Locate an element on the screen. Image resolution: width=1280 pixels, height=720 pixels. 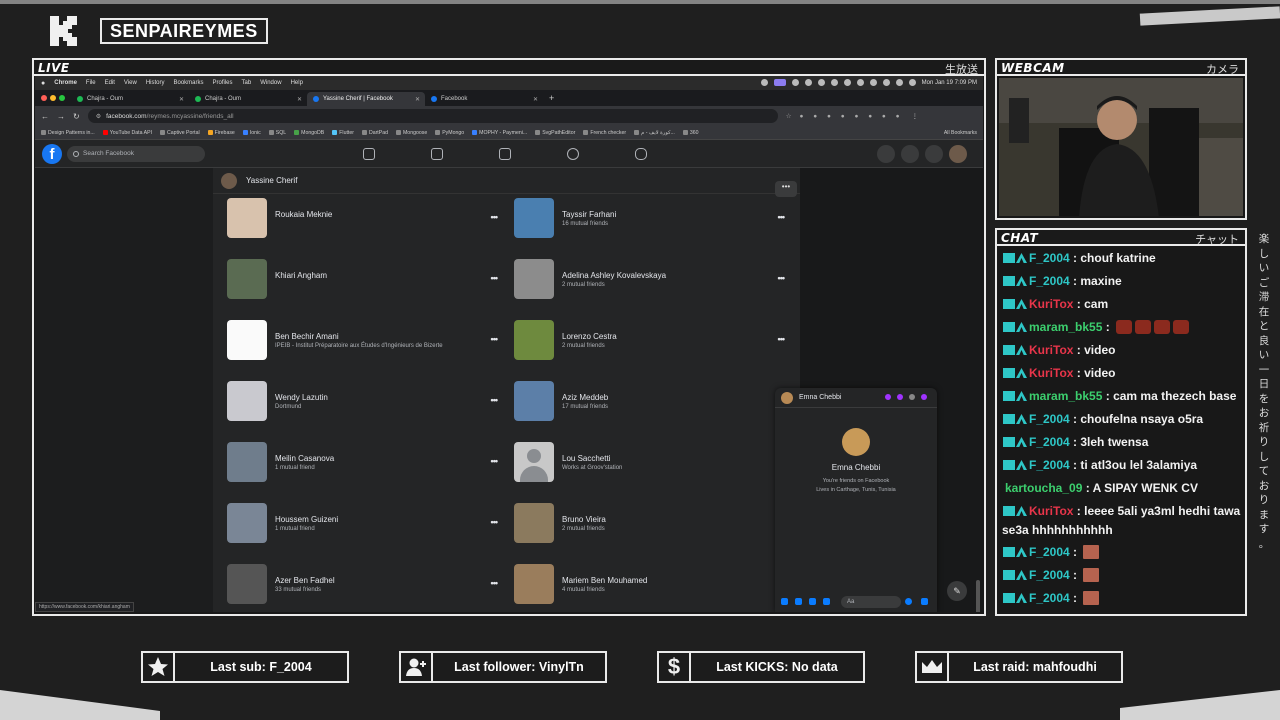
bookmark-item: MongoDB is located at coordinates (309, 133).